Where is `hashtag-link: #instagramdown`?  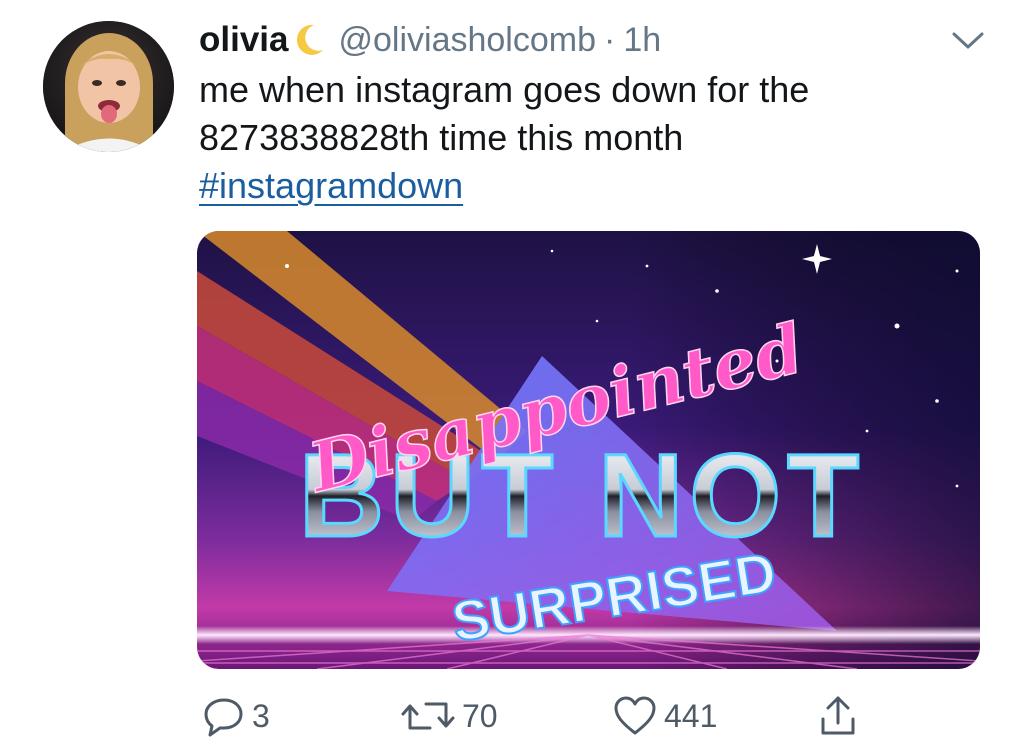
hashtag-link: #instagramdown is located at coordinates (331, 185).